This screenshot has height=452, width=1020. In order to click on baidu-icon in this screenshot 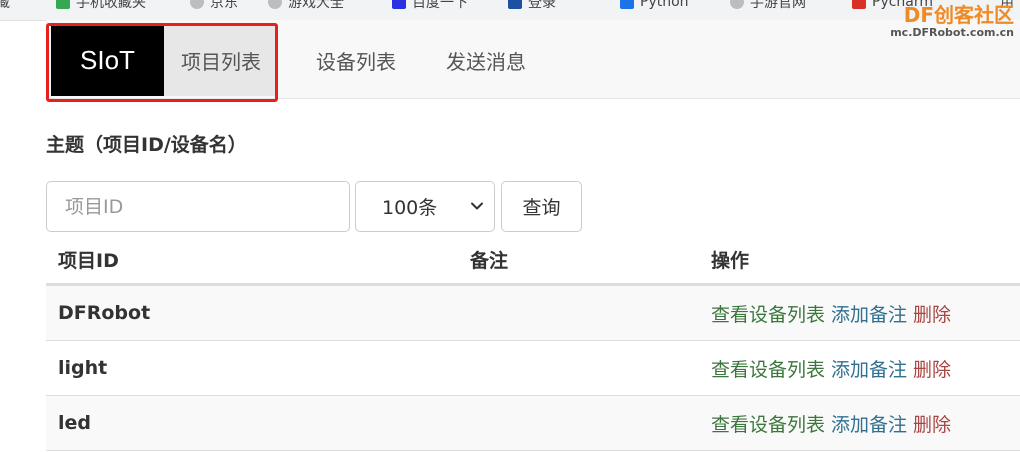, I will do `click(399, 4)`.